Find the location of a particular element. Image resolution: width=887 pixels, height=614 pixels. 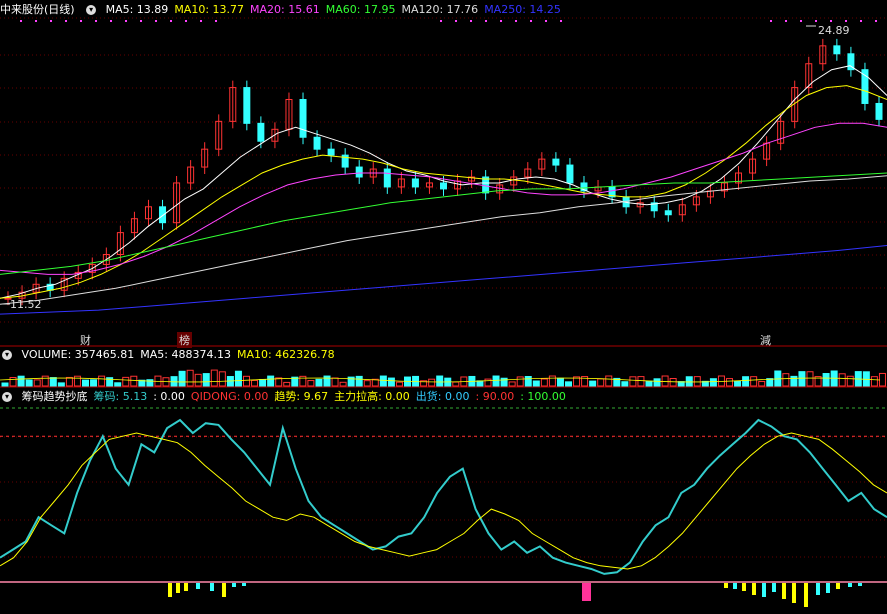

low-price-label: 11.52 is located at coordinates (26, 304).